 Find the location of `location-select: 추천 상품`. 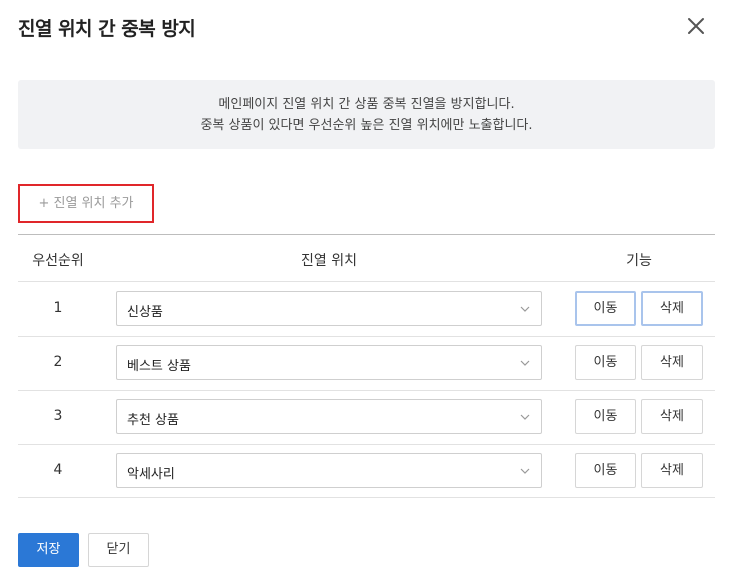

location-select: 추천 상품 is located at coordinates (329, 416).